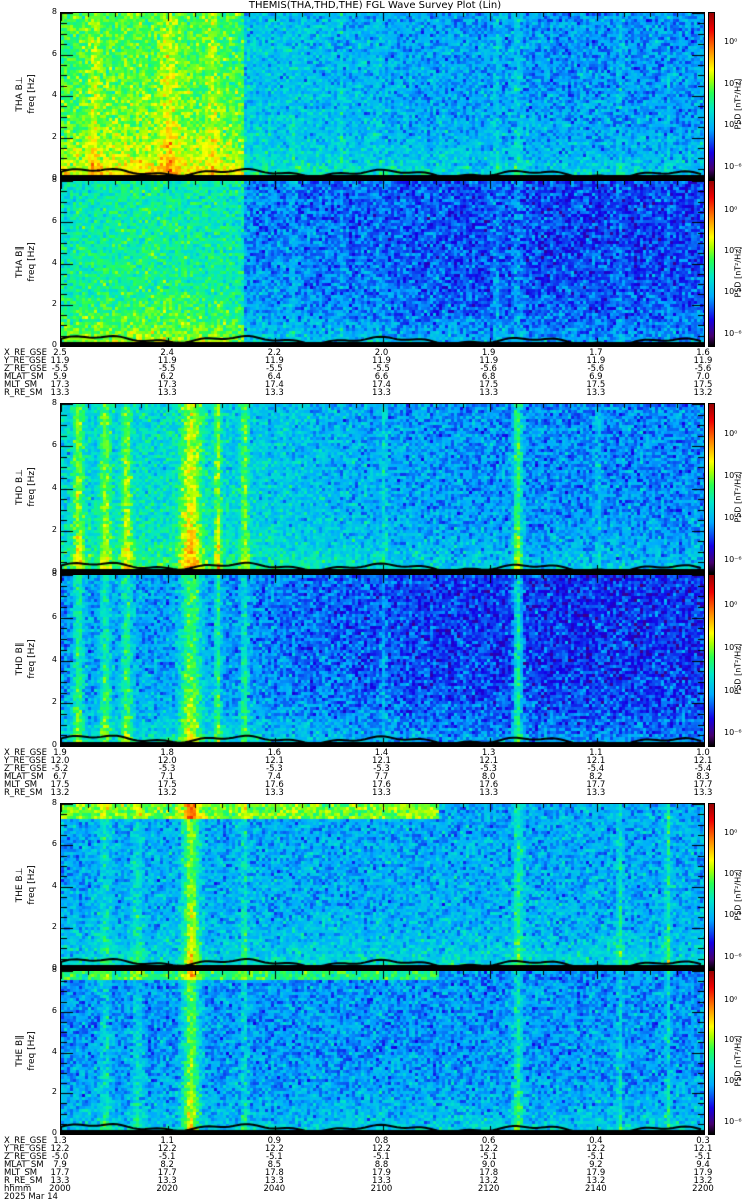  I want to click on panel-label: THE B⊥, so click(20, 884).